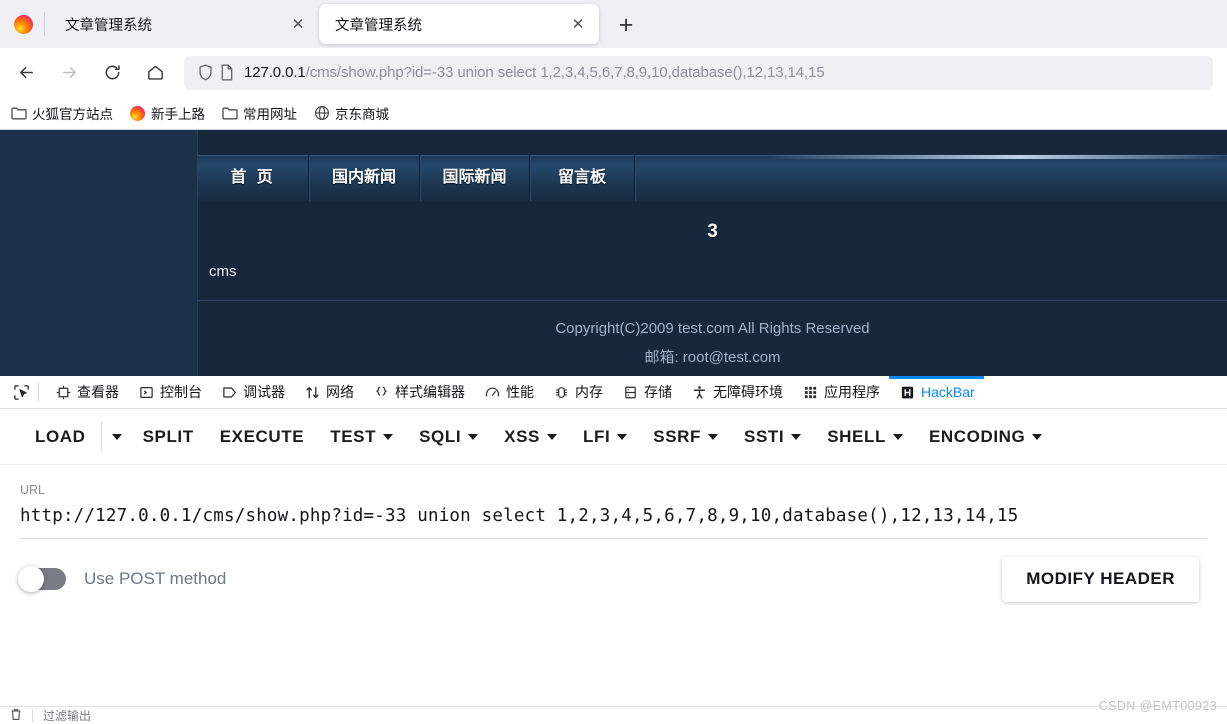  What do you see at coordinates (364, 178) in the screenshot?
I see `site-nav-item-domestic-news: 国内新闻` at bounding box center [364, 178].